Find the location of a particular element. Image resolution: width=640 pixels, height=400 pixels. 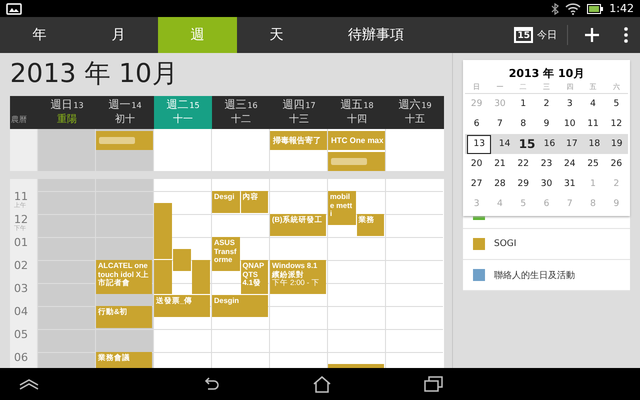

day-header: 週四 17 十三 is located at coordinates (299, 112).